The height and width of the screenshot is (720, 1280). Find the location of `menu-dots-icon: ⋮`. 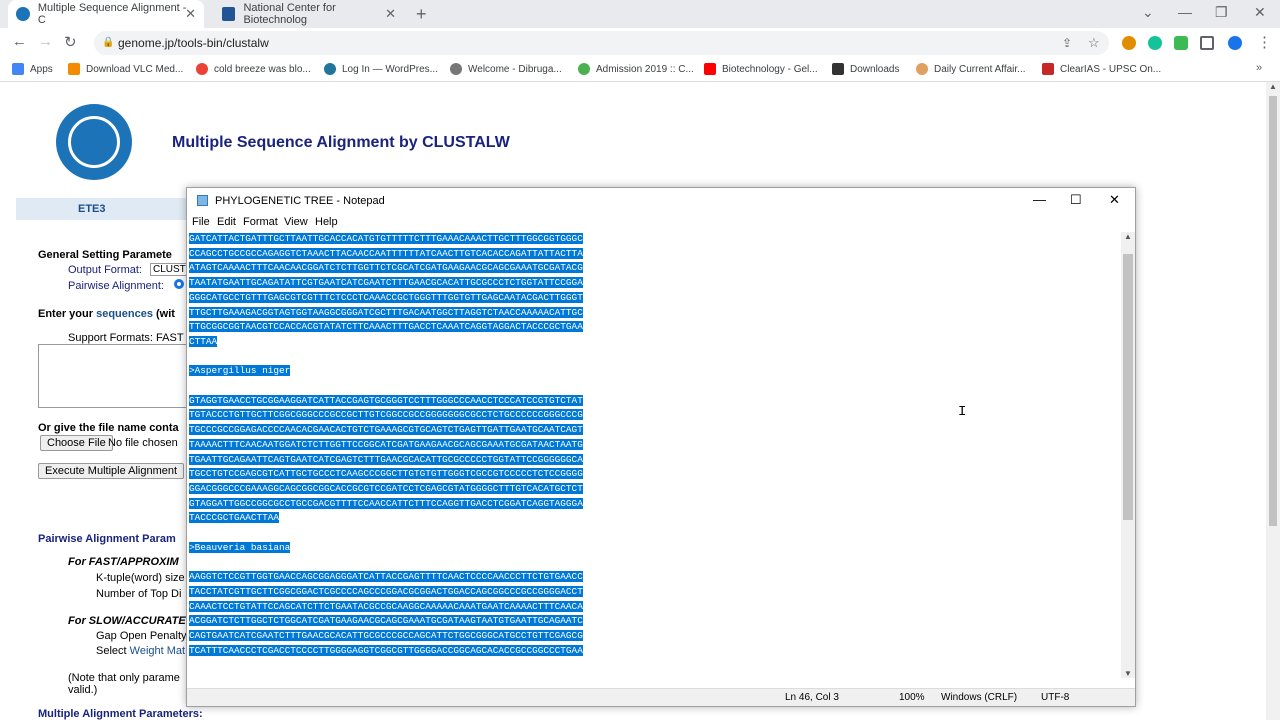

menu-dots-icon: ⋮ is located at coordinates (1264, 42).